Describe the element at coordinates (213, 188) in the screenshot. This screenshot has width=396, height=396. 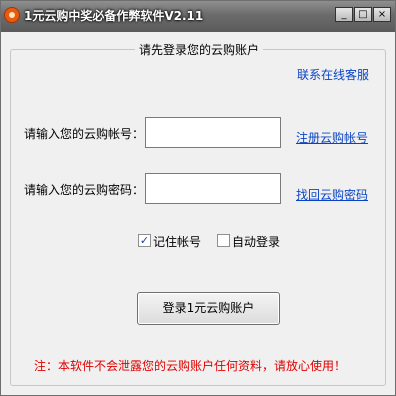
I see `password-input` at that location.